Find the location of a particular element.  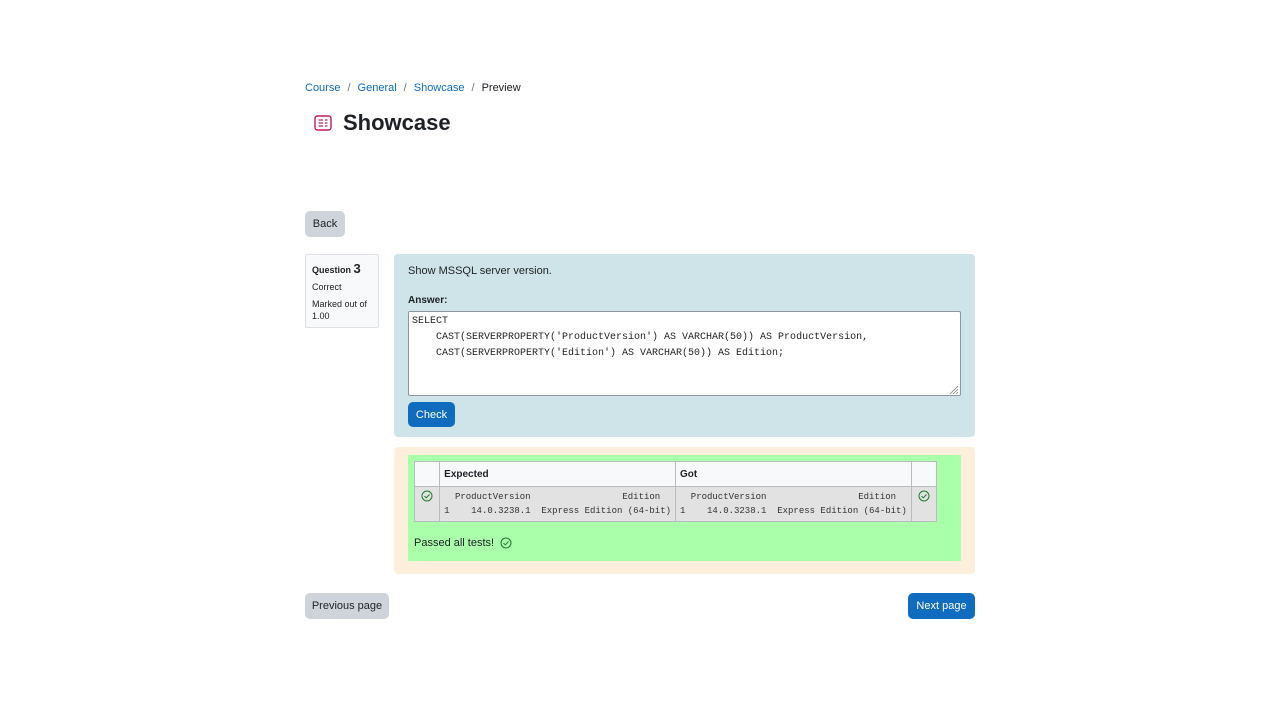

question-grade: Marked out of 1.00 is located at coordinates (340, 310).